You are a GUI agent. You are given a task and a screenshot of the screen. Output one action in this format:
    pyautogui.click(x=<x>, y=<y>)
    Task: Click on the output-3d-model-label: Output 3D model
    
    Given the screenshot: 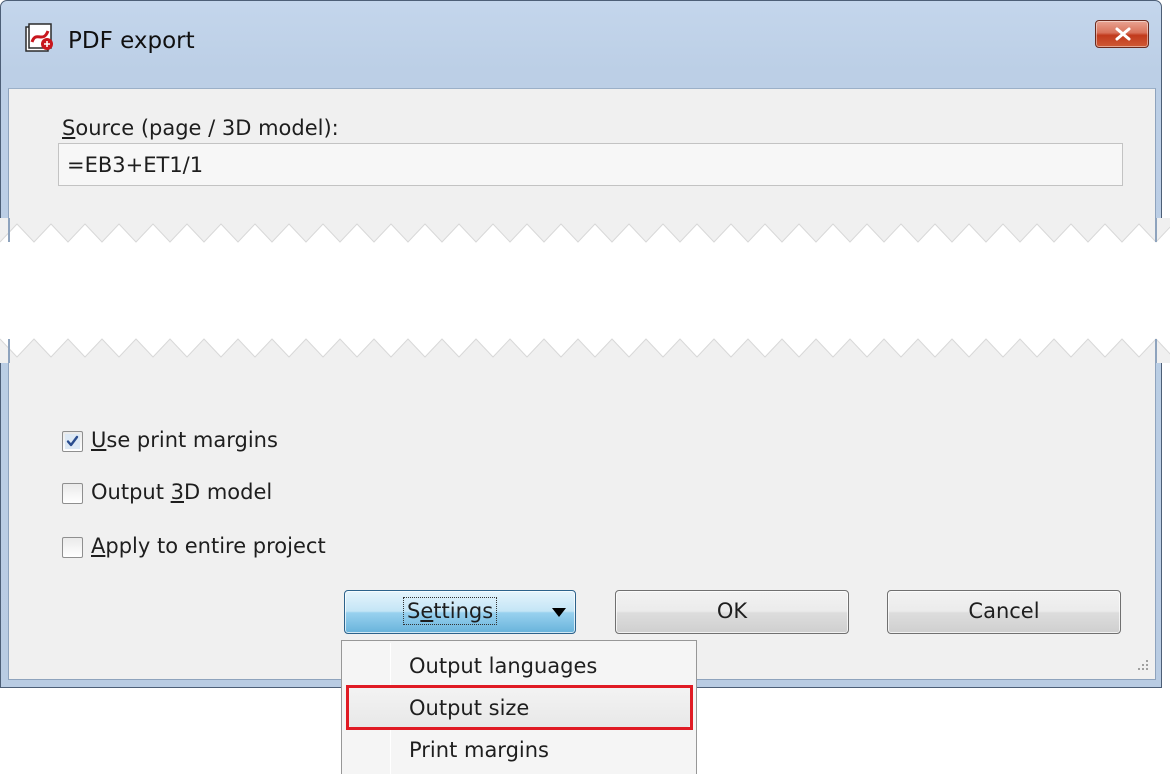 What is the action you would take?
    pyautogui.click(x=182, y=492)
    